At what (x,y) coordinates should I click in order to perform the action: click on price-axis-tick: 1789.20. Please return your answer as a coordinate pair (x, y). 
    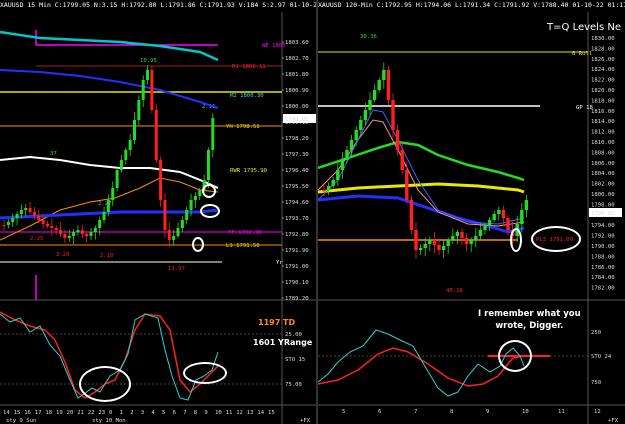
    Looking at the image, I should click on (297, 299).